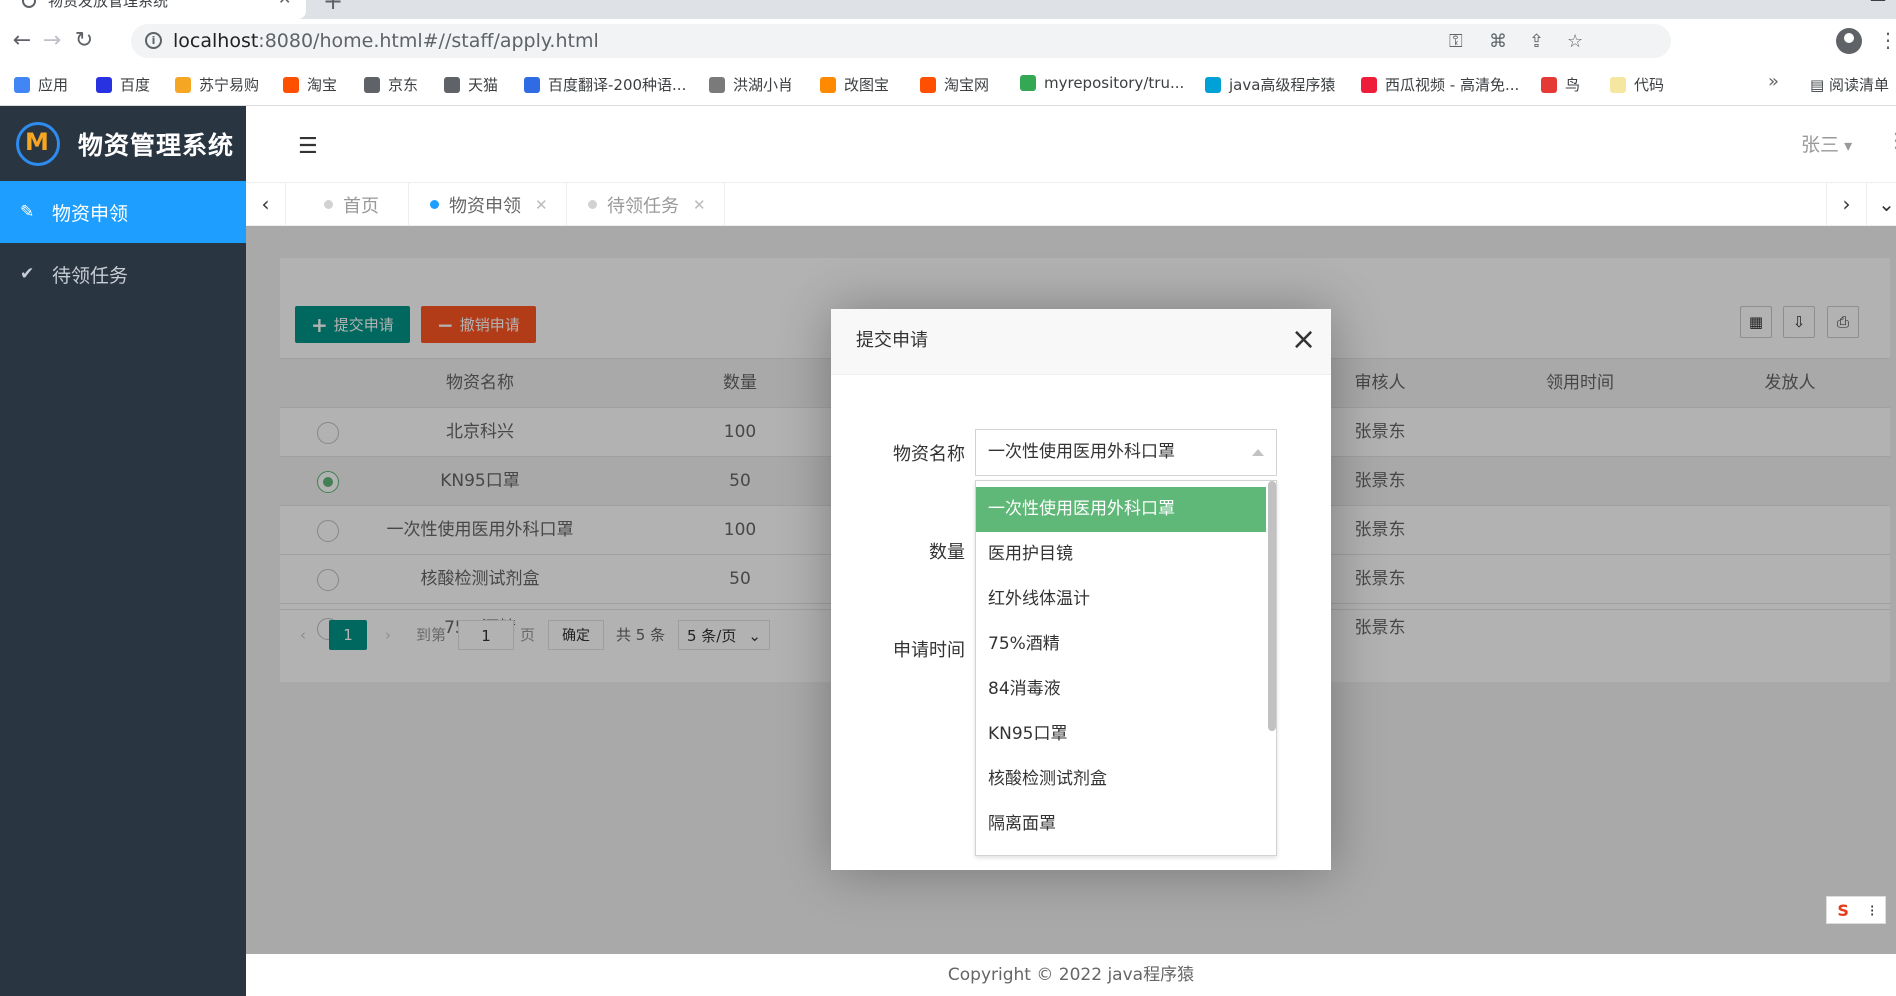  What do you see at coordinates (108, 5) in the screenshot?
I see `browser-tab-title: 物资发放管理系统` at bounding box center [108, 5].